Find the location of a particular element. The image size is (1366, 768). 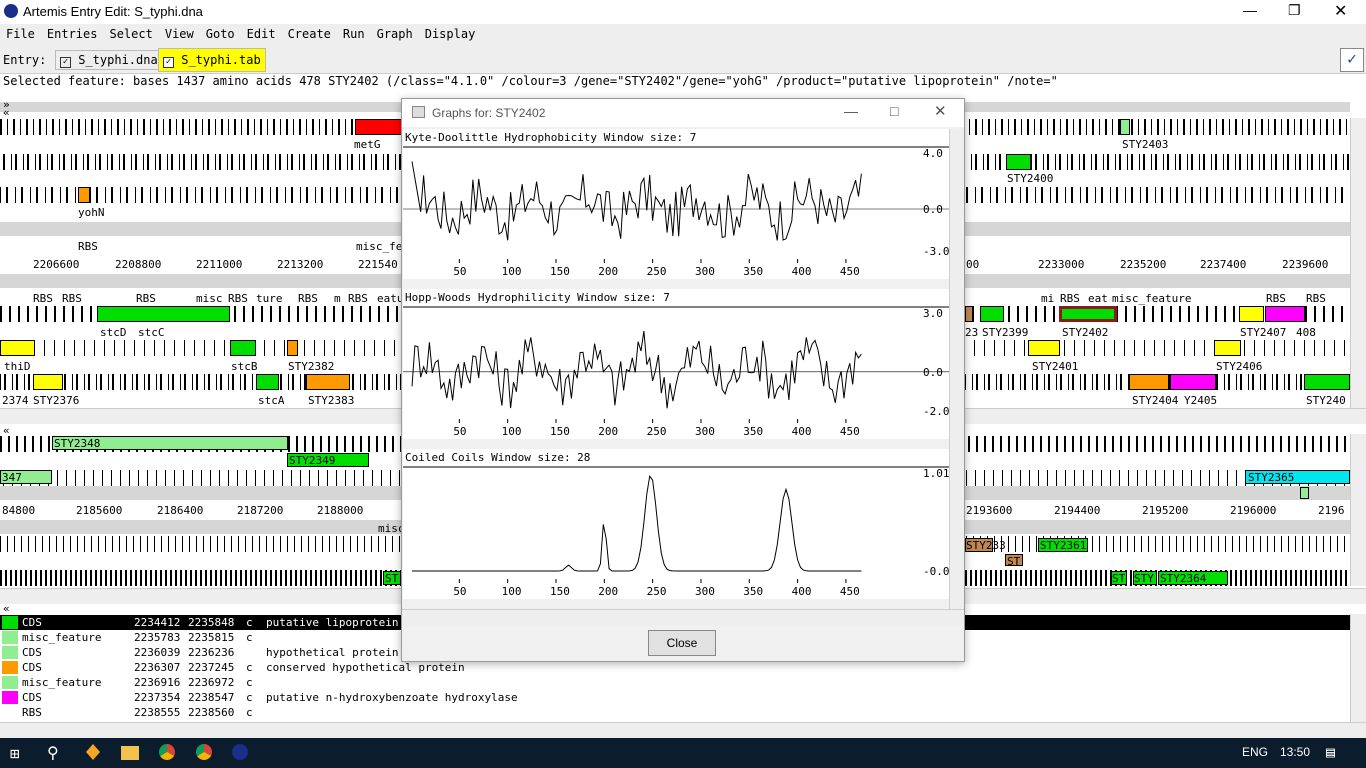

feature-STY240 is located at coordinates (1327, 382).